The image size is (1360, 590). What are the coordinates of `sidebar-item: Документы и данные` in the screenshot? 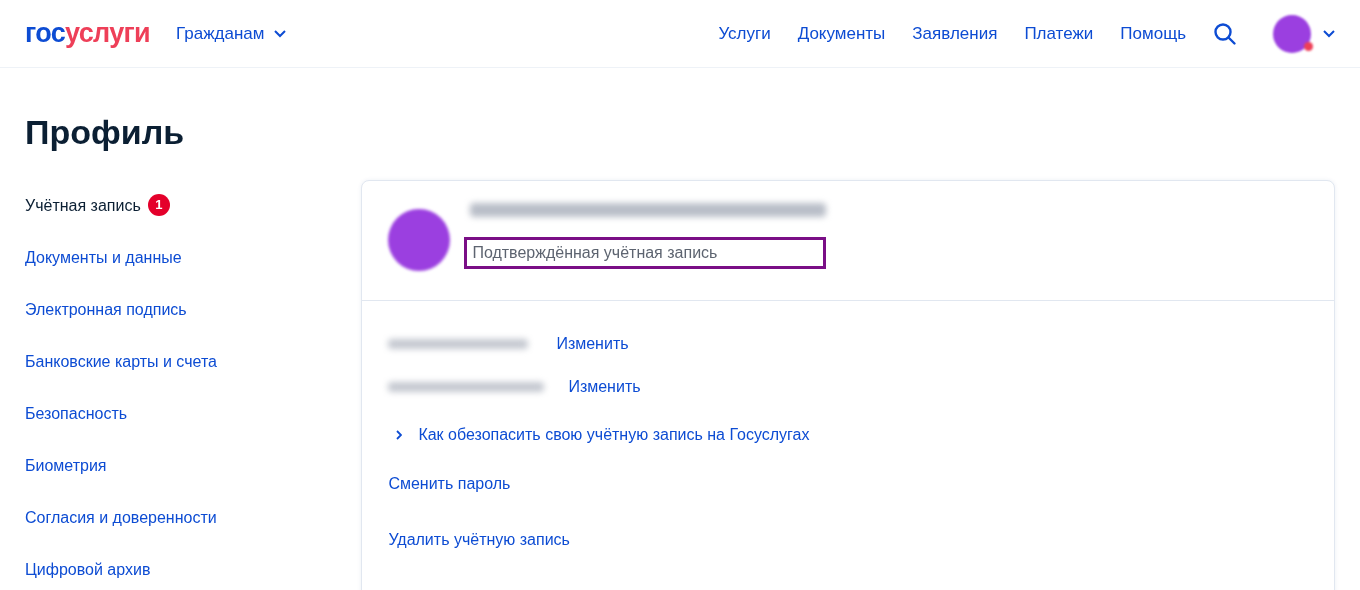 It's located at (103, 257).